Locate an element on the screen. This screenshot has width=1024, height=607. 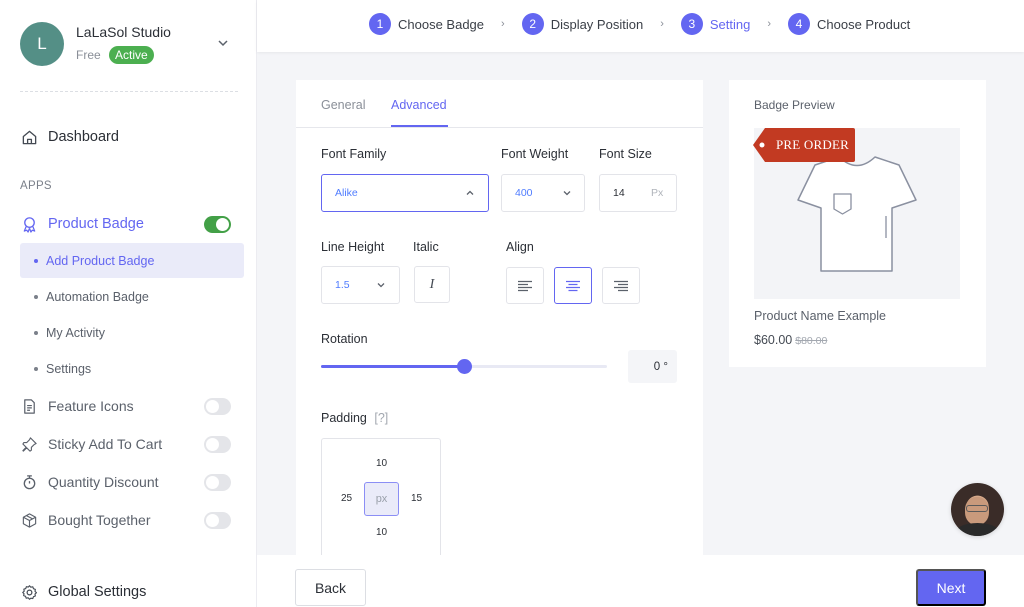
step-number: 3 is located at coordinates (691, 24).